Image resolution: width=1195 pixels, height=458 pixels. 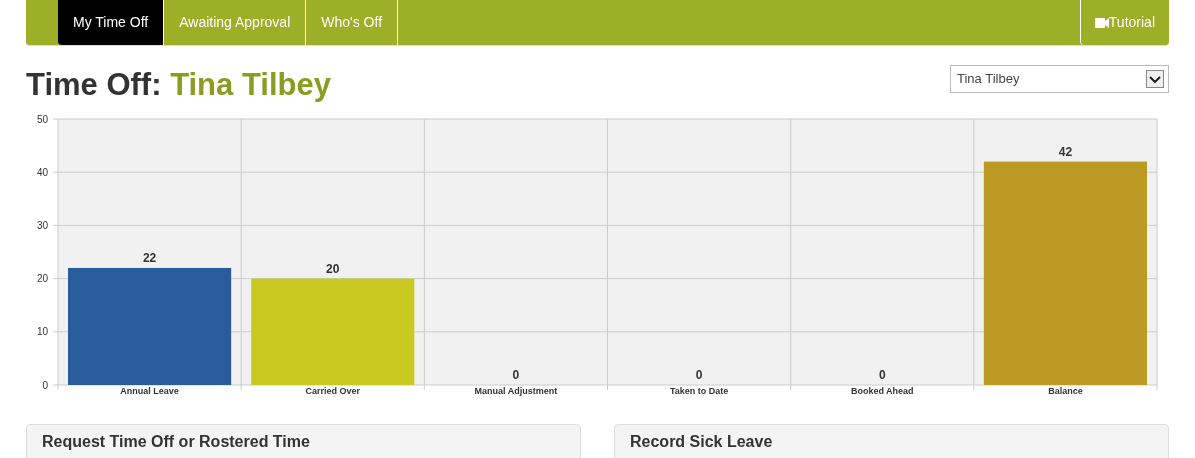 I want to click on nav-tab: My Time Off, so click(x=111, y=22).